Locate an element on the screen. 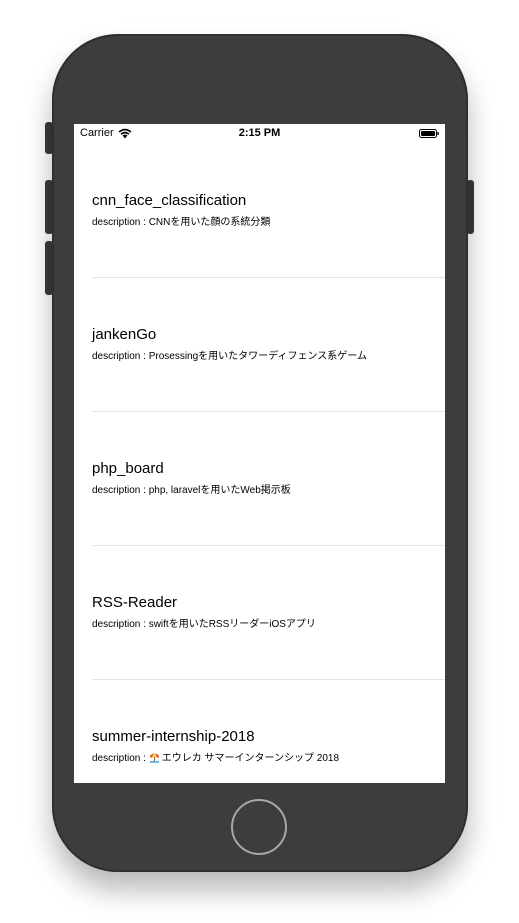  home-button is located at coordinates (259, 827).